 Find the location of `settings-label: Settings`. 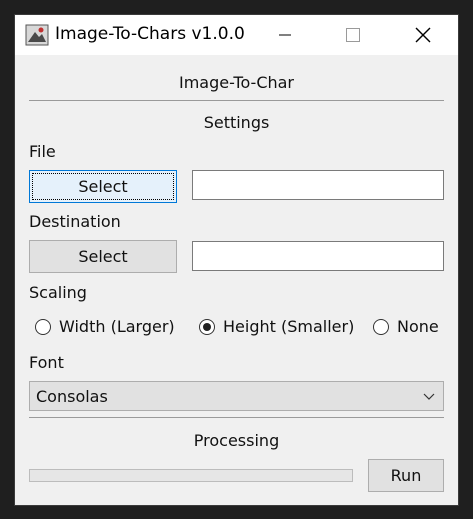

settings-label: Settings is located at coordinates (236, 122).